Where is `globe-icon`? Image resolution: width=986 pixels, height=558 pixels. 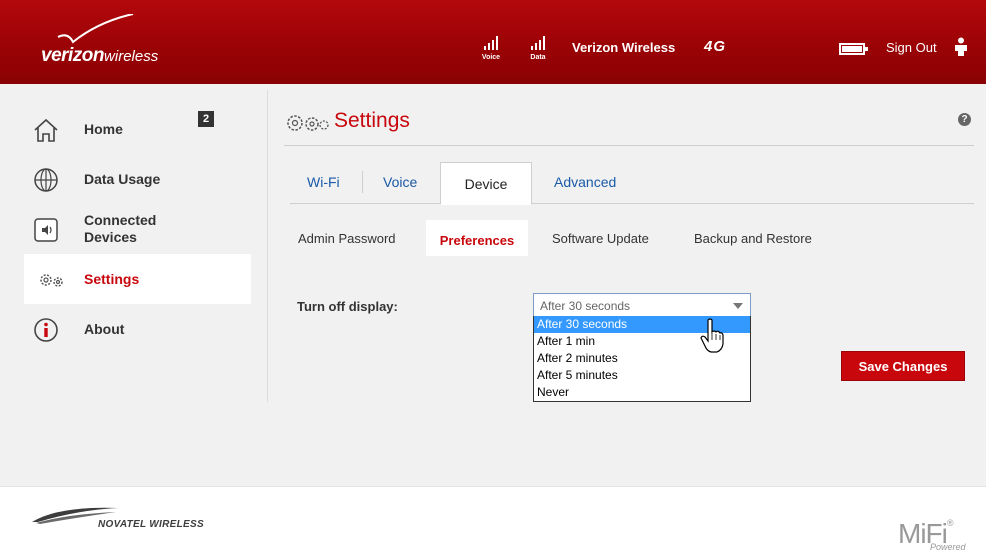
globe-icon is located at coordinates (46, 180).